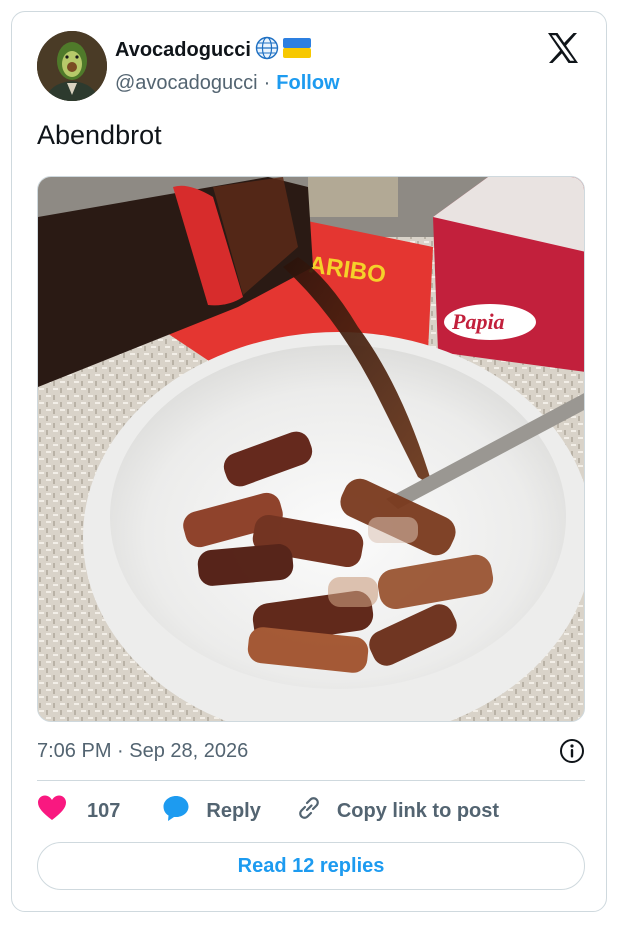 The height and width of the screenshot is (925, 620). What do you see at coordinates (311, 780) in the screenshot?
I see `divider` at bounding box center [311, 780].